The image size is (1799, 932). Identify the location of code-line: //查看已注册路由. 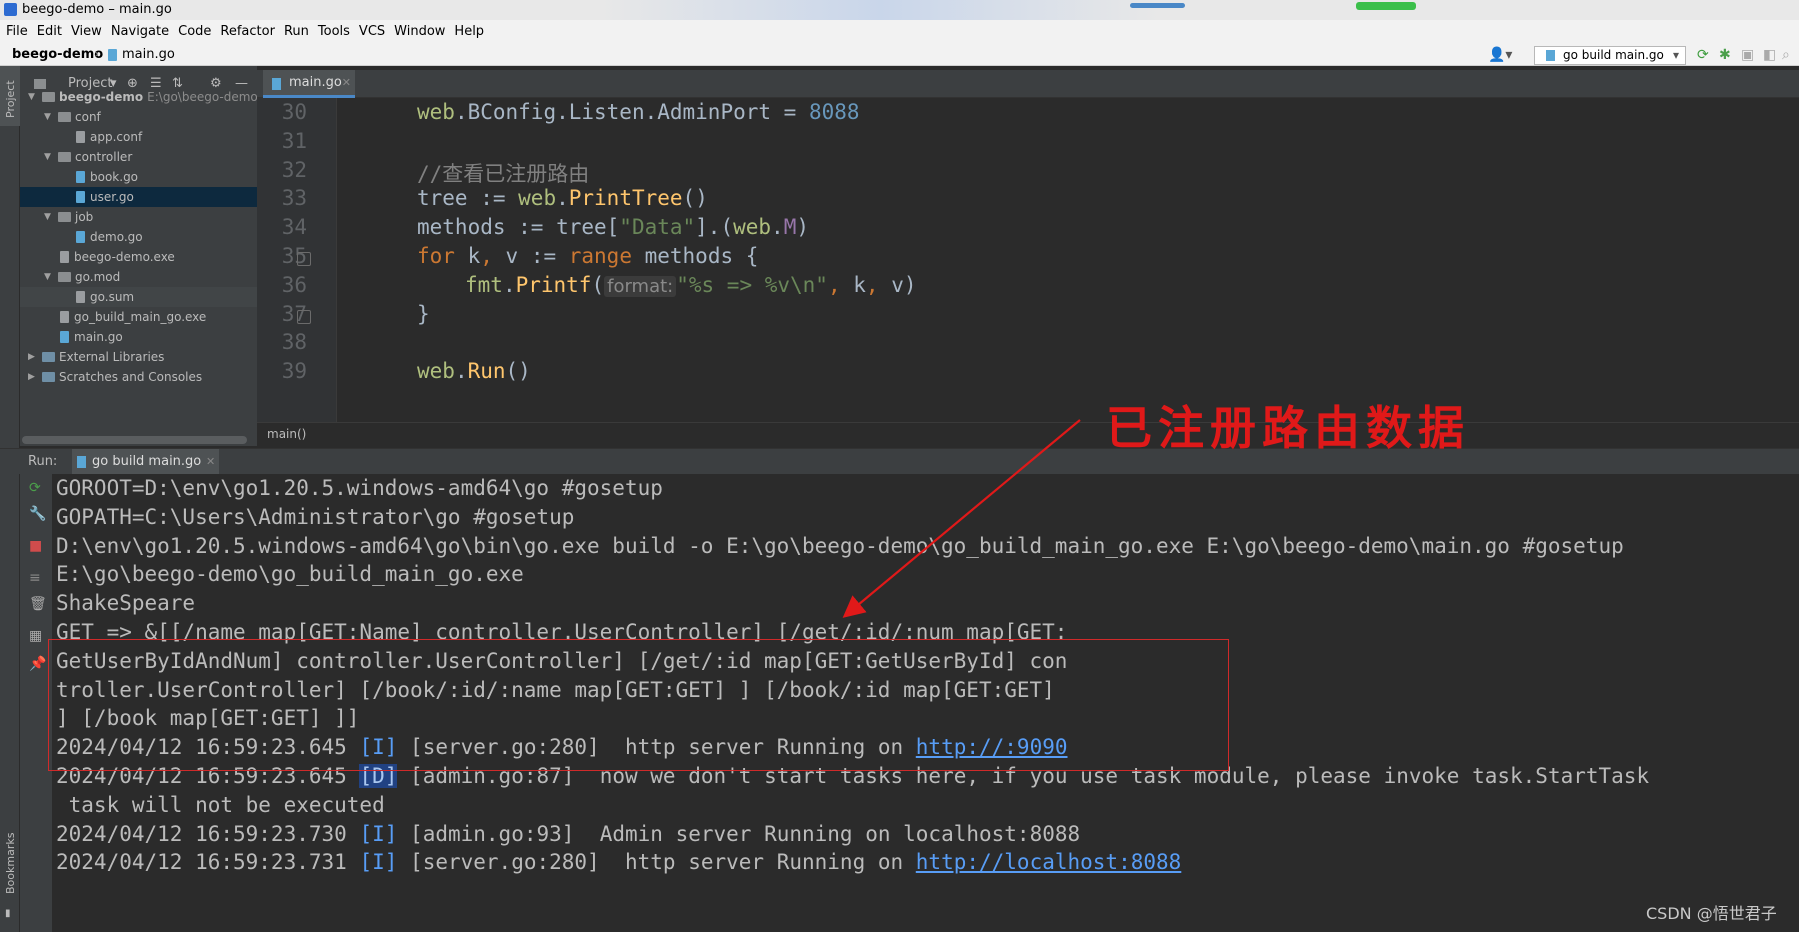
(503, 173).